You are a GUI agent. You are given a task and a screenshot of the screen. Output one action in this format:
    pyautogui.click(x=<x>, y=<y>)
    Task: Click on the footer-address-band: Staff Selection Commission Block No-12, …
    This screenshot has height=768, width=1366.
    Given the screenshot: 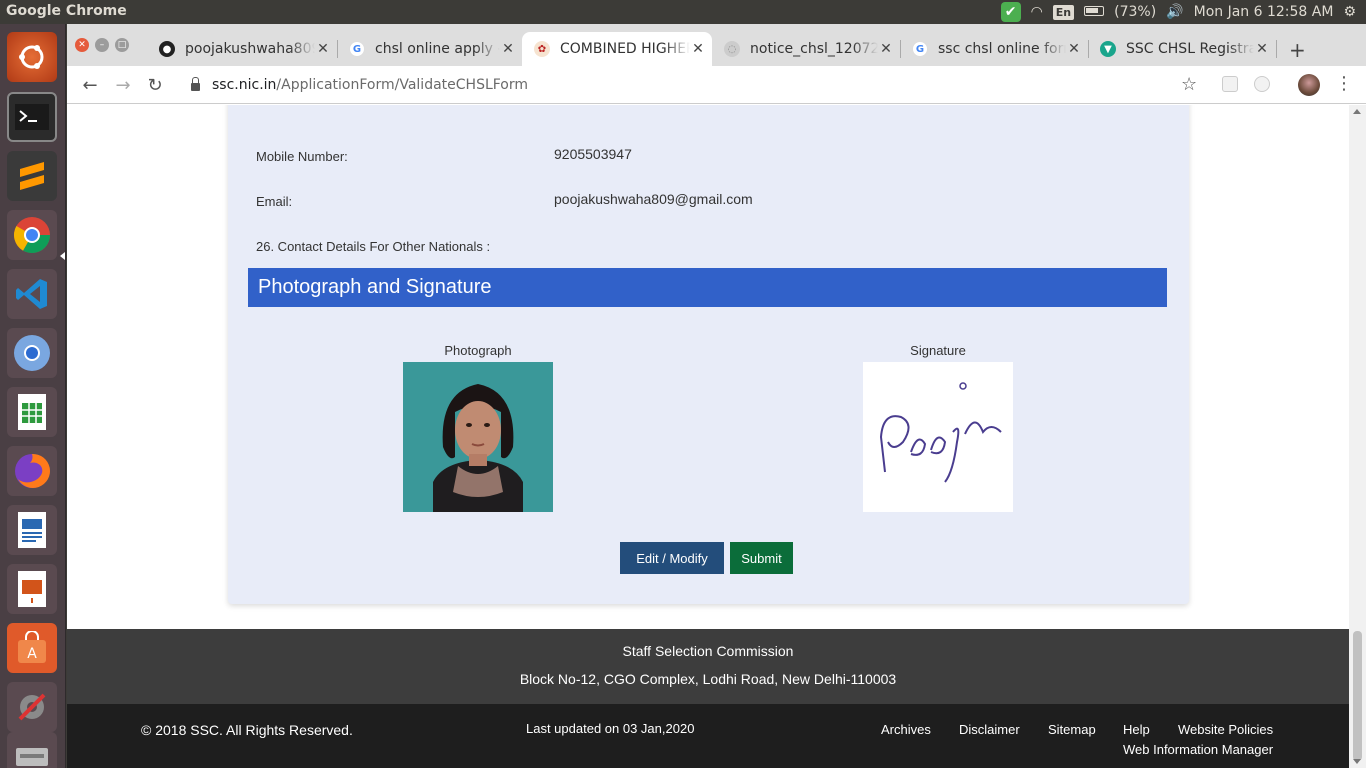 What is the action you would take?
    pyautogui.click(x=708, y=666)
    